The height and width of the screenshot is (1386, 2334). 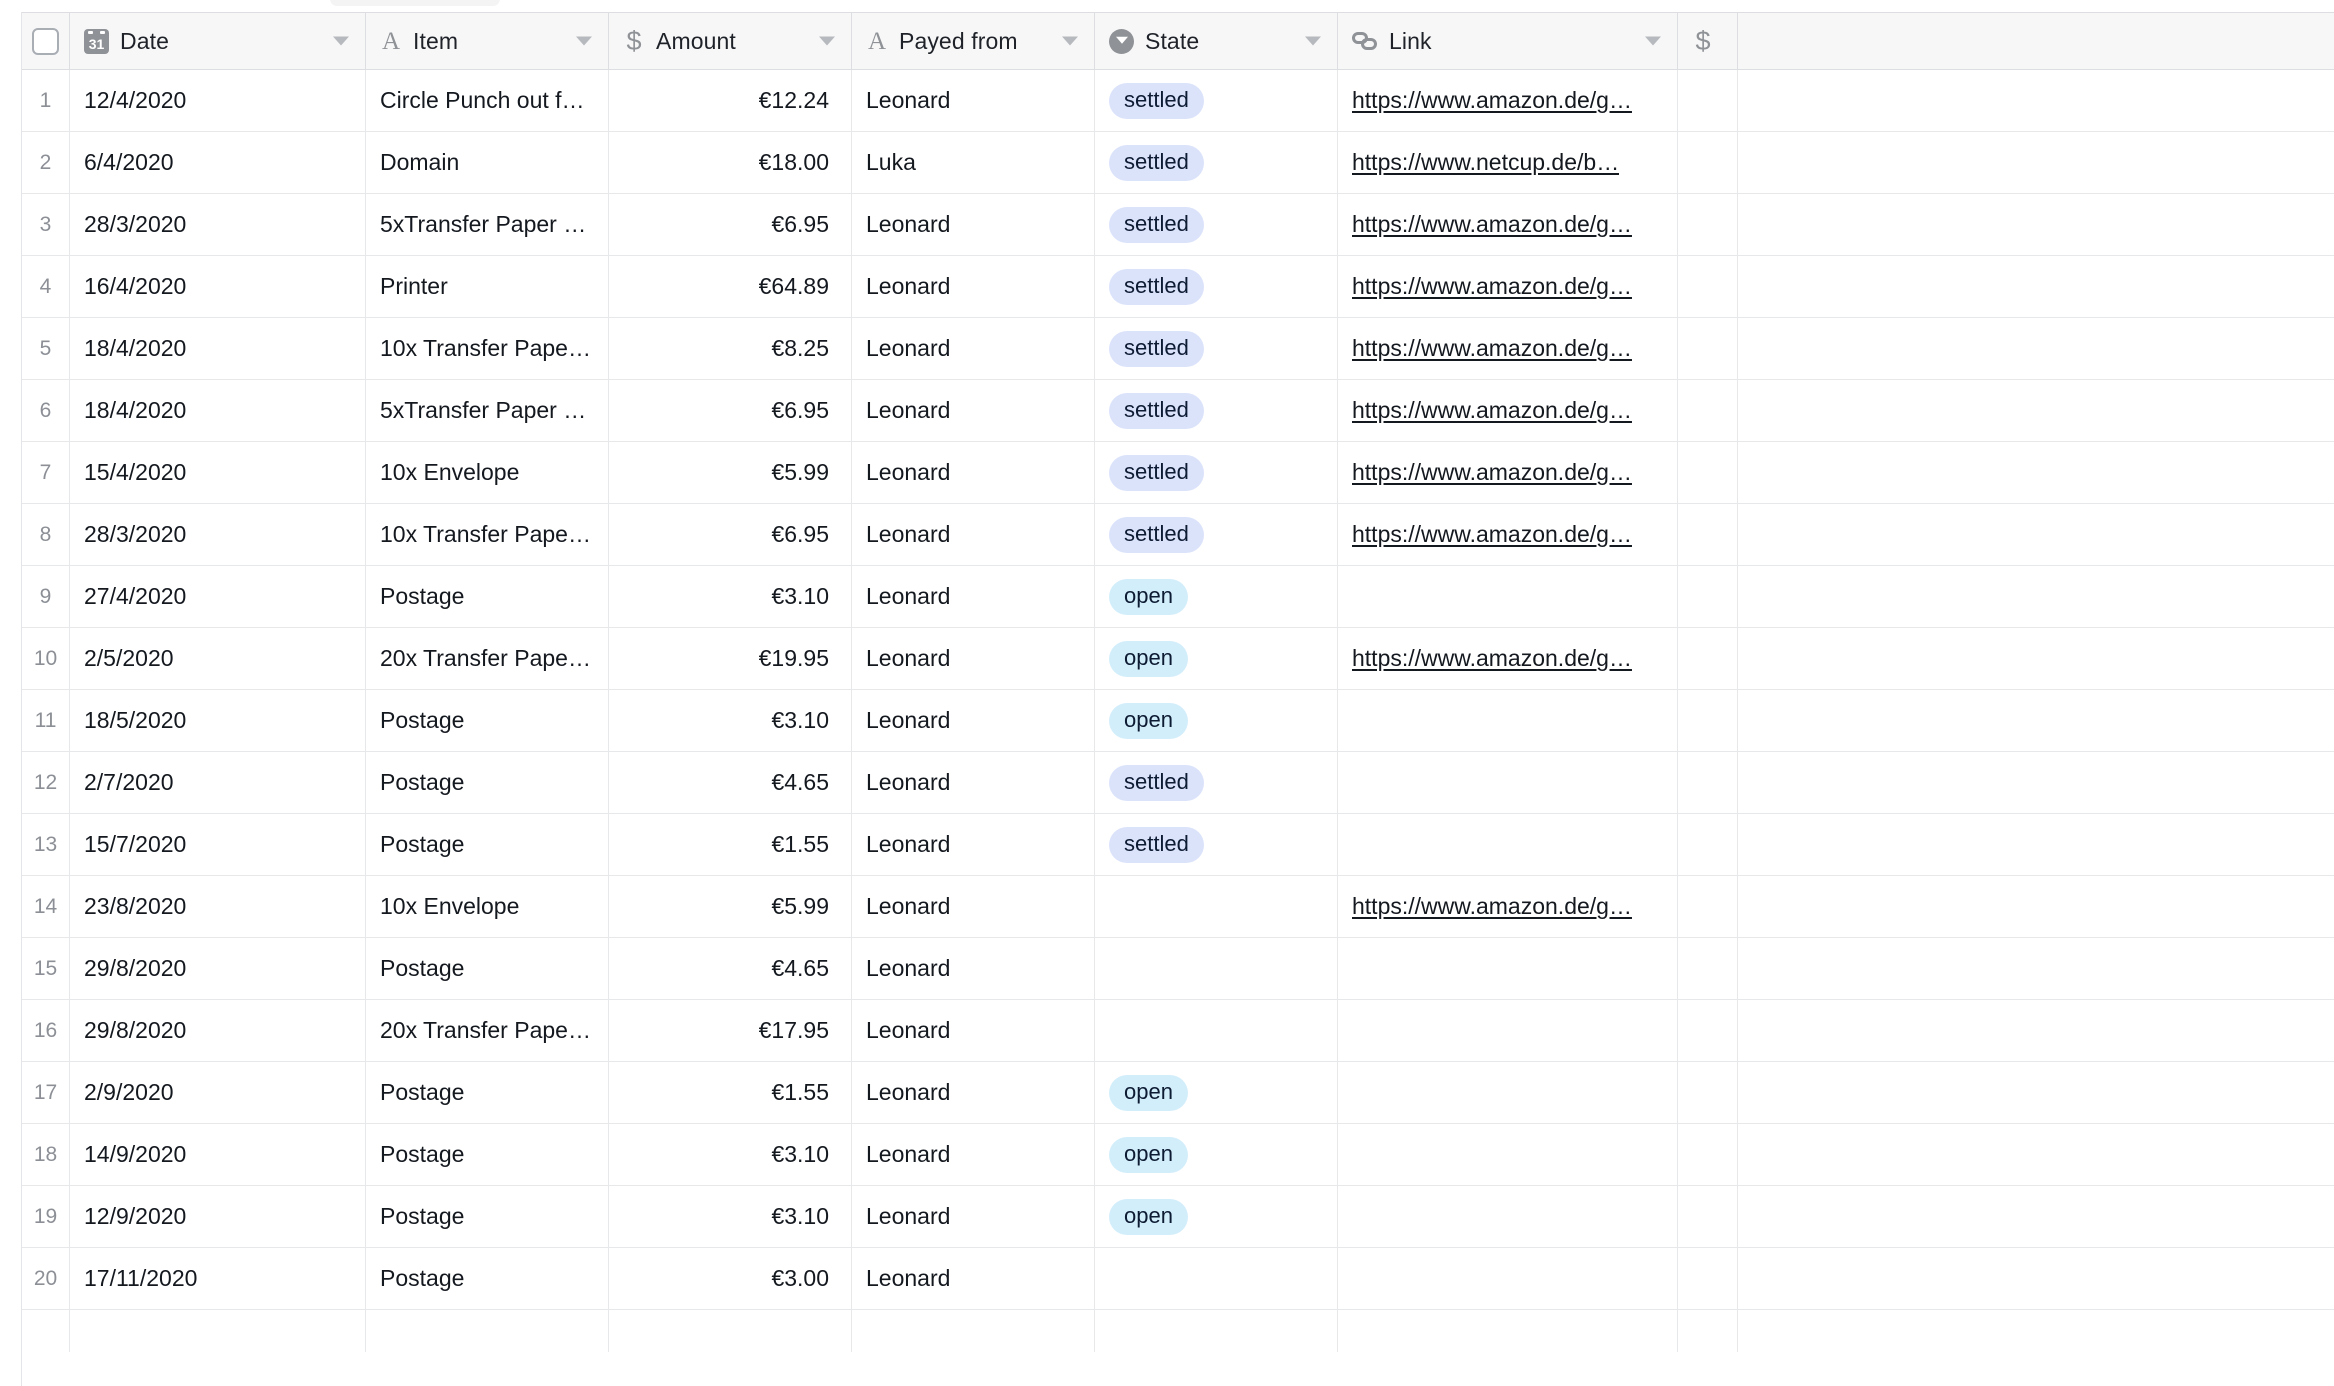 What do you see at coordinates (218, 720) in the screenshot?
I see `date-cell: 18/5/2020` at bounding box center [218, 720].